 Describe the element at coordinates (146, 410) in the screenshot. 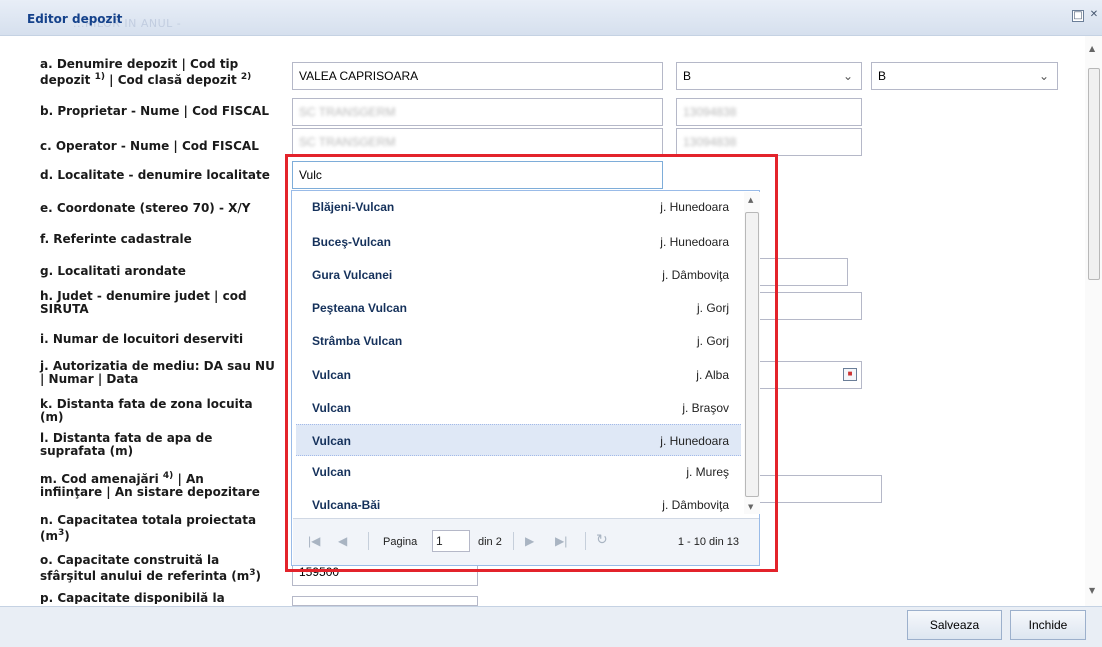

I see `label-k: k. Distanta fata de zona locuita (m)` at that location.